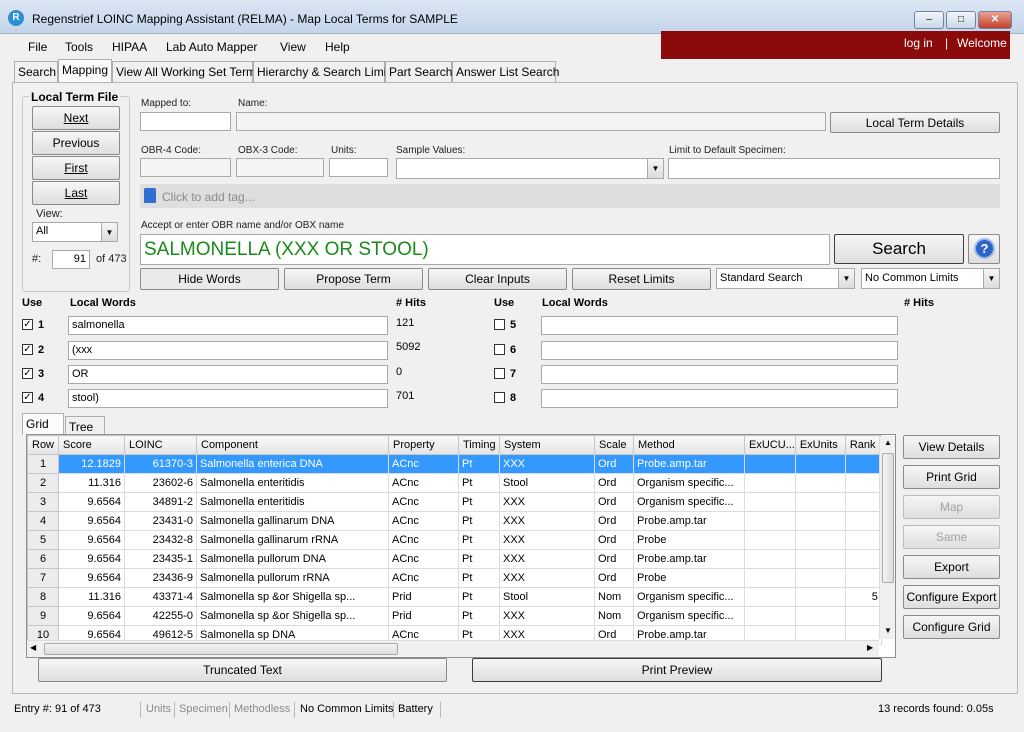  I want to click on col-header-score: Score, so click(91, 445).